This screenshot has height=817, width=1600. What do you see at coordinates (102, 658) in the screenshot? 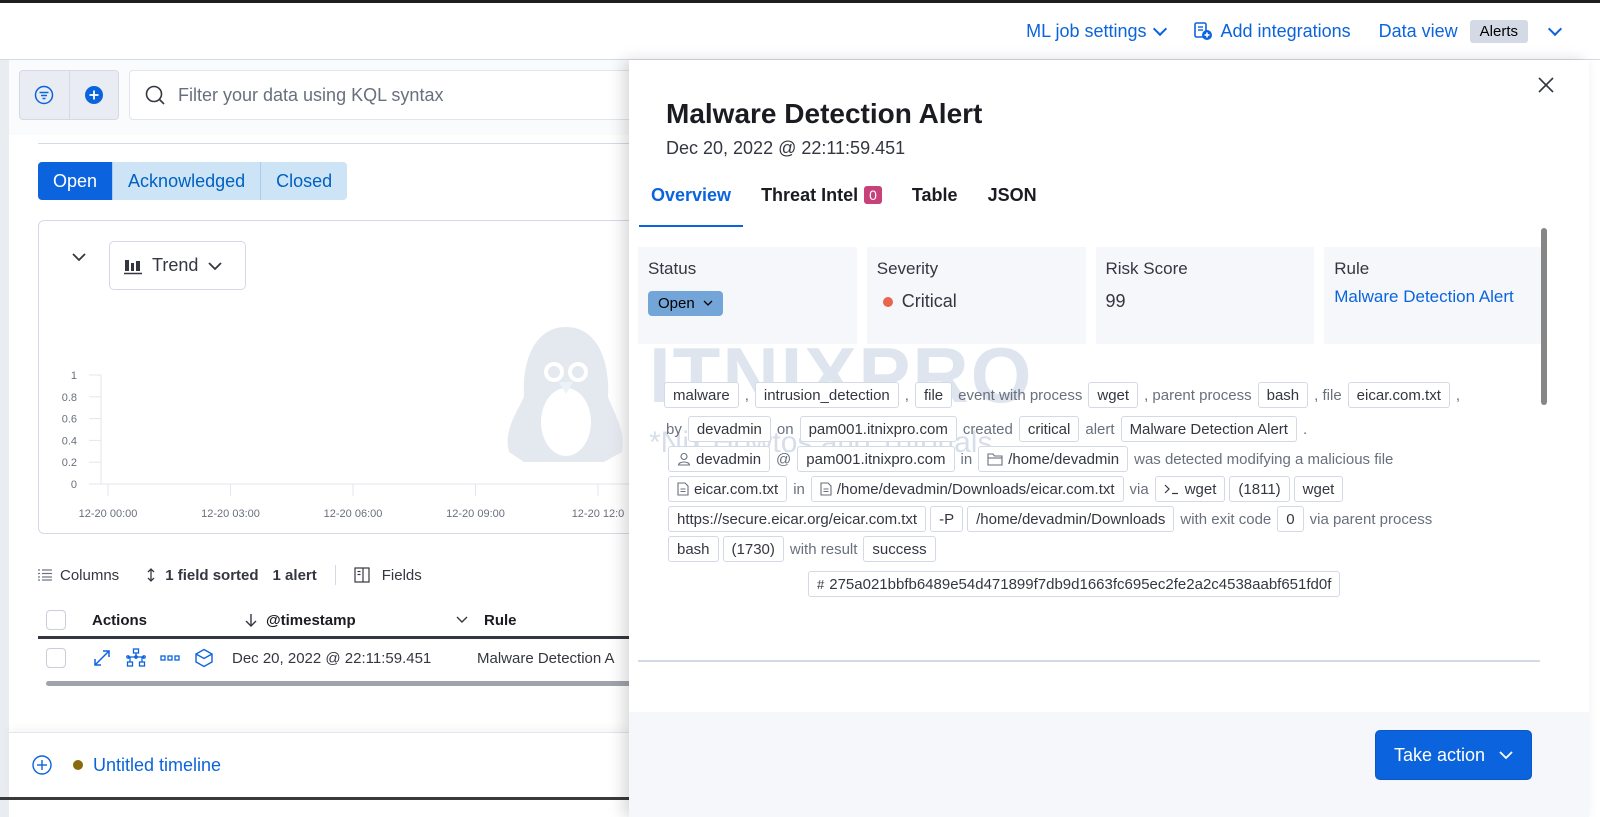
I see `expand-icon` at bounding box center [102, 658].